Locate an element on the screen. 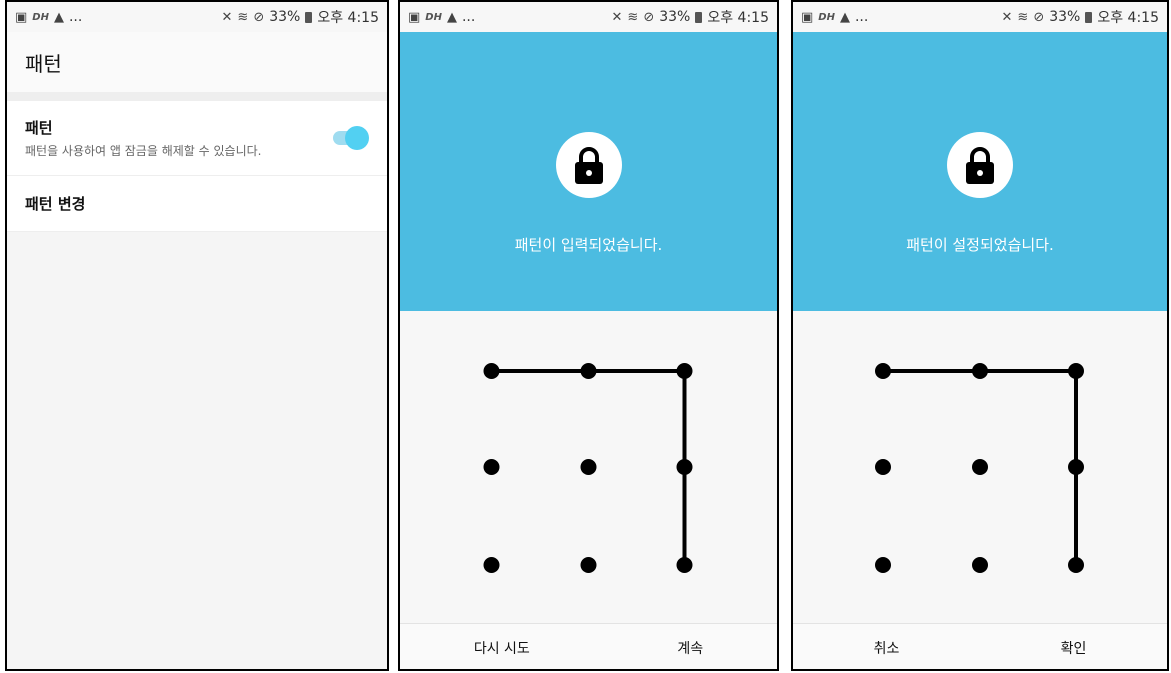 Image resolution: width=1171 pixels, height=673 pixels. change-pattern-row: 패턴 변경 is located at coordinates (197, 204).